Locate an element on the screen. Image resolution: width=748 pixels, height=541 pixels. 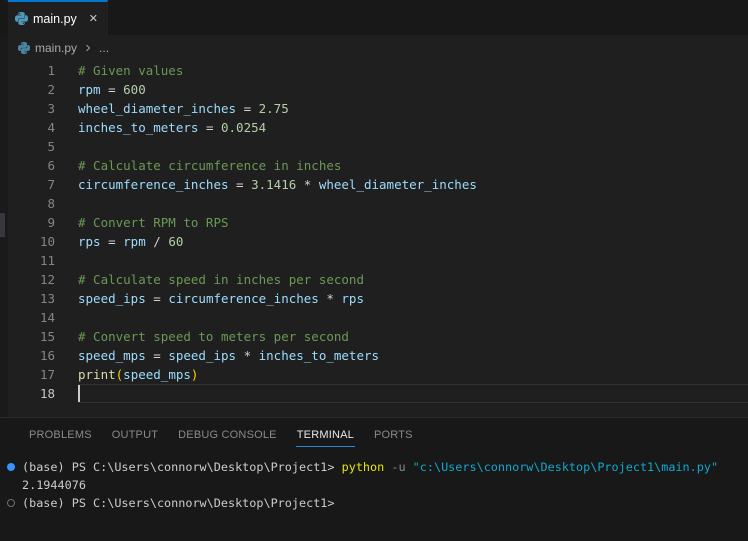
code-token-bracket: ) is located at coordinates (194, 374).